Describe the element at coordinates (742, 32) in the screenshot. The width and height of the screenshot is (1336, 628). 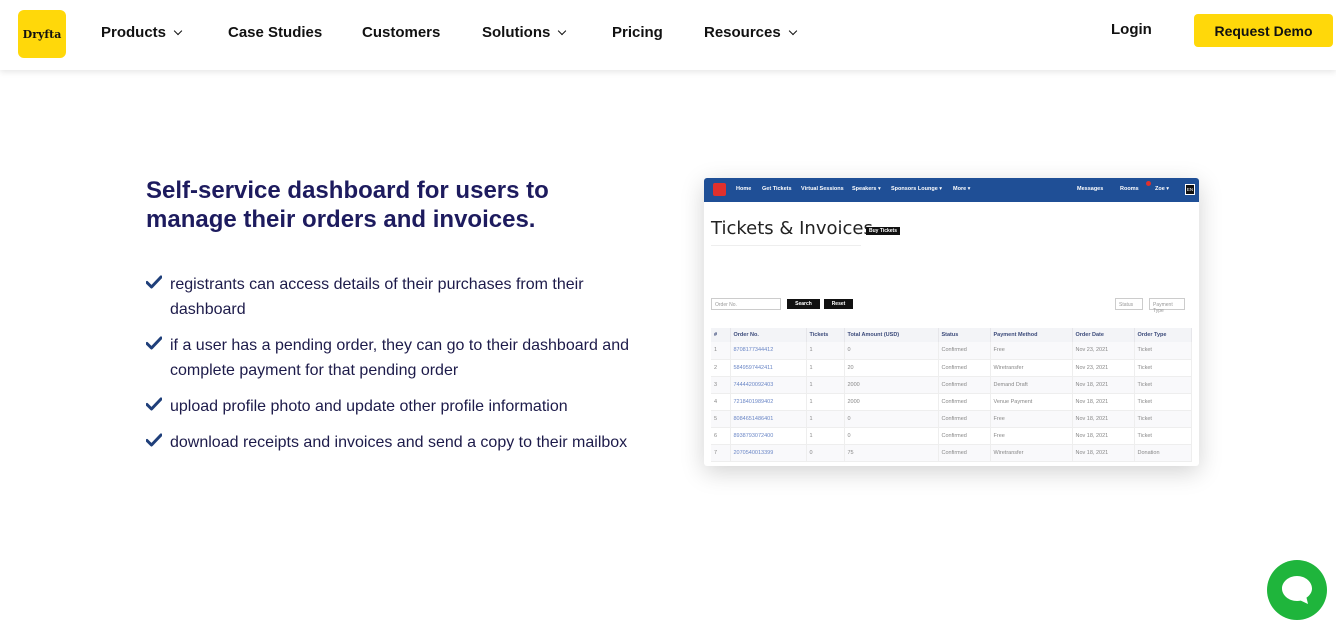
I see `nav-resources-label: Resources` at that location.